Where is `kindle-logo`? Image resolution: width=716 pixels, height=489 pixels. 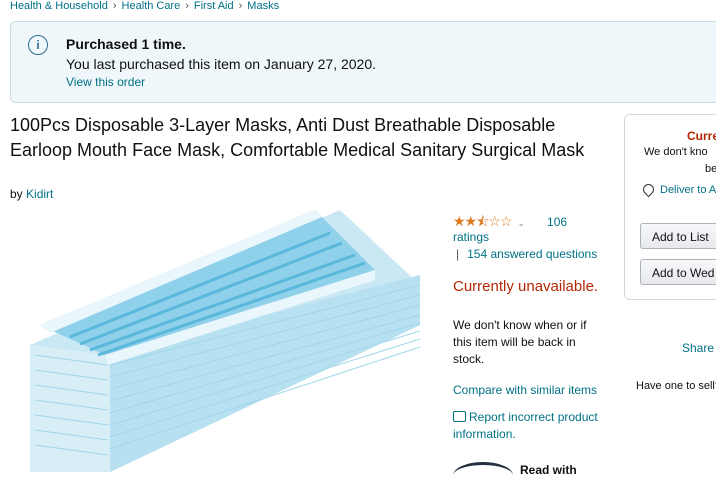
kindle-logo is located at coordinates (483, 475).